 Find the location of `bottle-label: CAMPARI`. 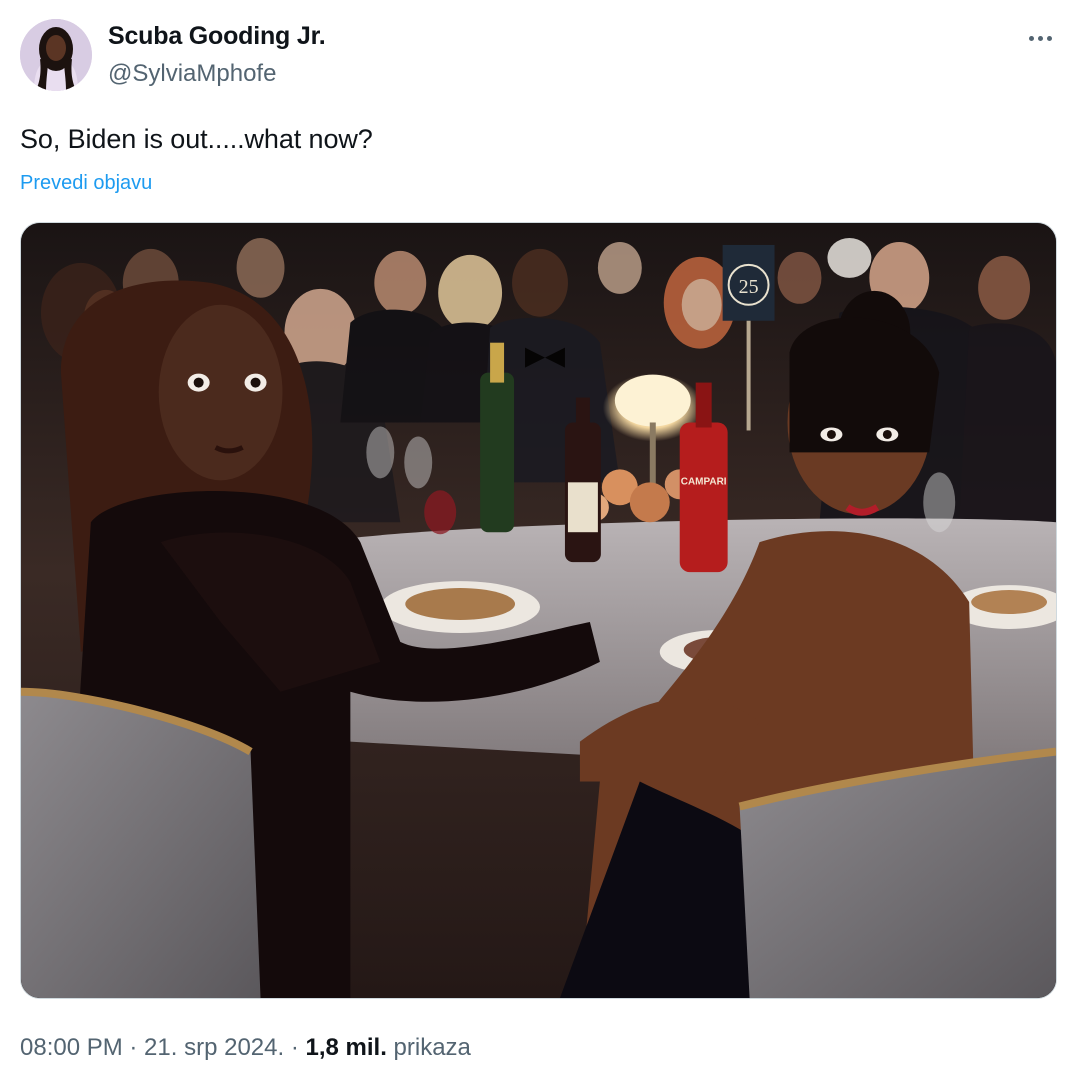

bottle-label: CAMPARI is located at coordinates (704, 481).